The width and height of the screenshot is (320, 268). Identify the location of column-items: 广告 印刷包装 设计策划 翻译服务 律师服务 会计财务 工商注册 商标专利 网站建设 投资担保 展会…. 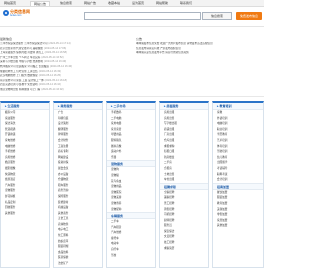
(78, 188).